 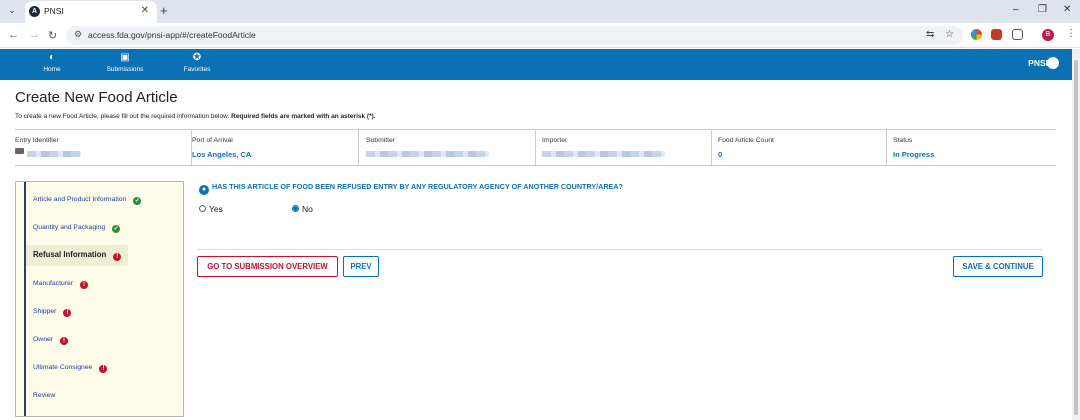 I want to click on port-value: Los Angeles, CA, so click(x=222, y=154).